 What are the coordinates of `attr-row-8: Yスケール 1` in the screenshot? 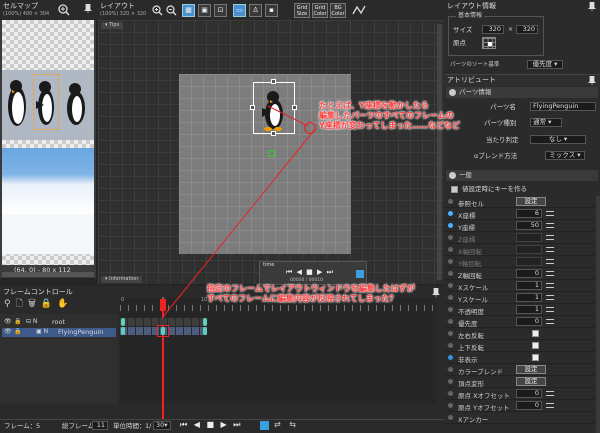 It's located at (522, 298).